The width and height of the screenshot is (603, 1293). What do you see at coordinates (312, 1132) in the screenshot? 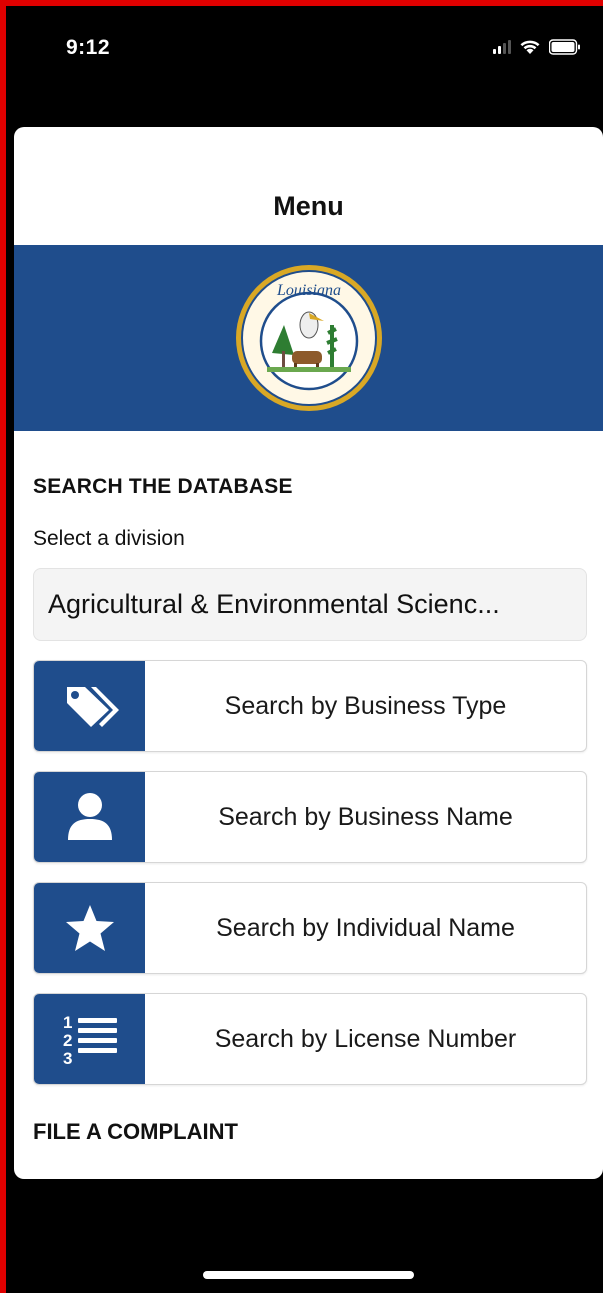
I see `file-complaint-heading: FILE A COMPLAINT` at bounding box center [312, 1132].